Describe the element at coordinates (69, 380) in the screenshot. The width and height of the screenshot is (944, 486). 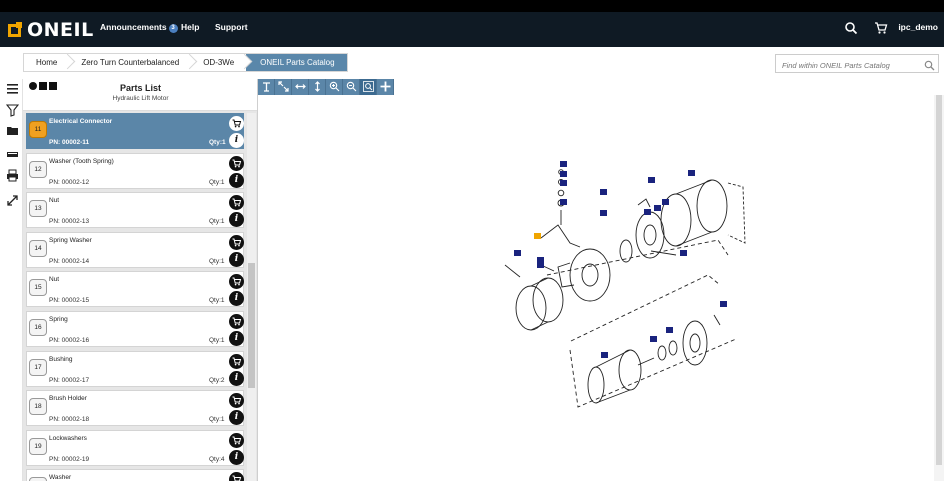
I see `item-part-number: PN: 00002-17` at that location.